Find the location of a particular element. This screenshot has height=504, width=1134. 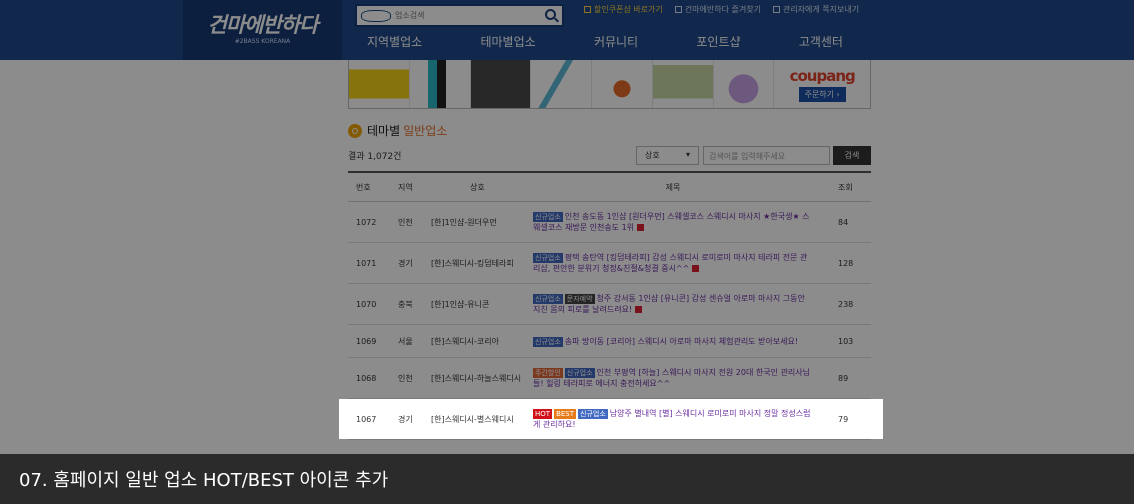

result-count: 결과 1,072건 is located at coordinates (375, 157).